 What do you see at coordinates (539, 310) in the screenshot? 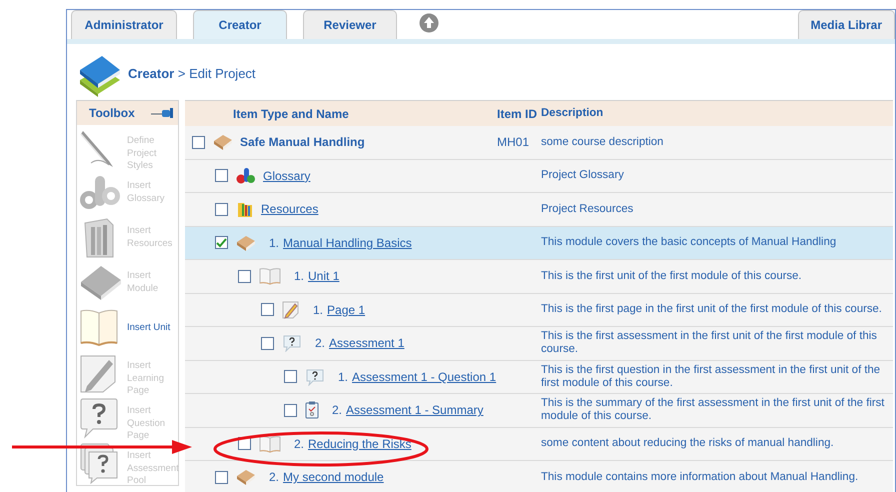
I see `tree-row: 1. Page 1 This is the first page in the first unit of the first module of this course.` at bounding box center [539, 310].